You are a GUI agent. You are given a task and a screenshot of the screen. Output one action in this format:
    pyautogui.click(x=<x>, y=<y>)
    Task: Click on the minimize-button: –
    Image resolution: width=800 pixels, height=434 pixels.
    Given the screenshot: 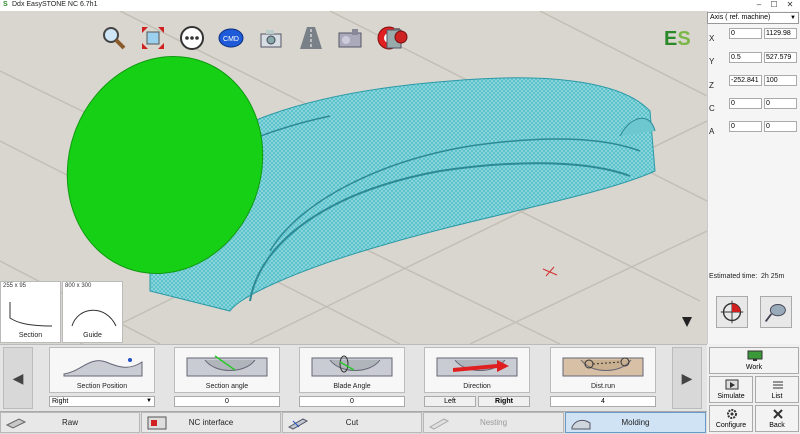 What is the action you would take?
    pyautogui.click(x=759, y=5)
    